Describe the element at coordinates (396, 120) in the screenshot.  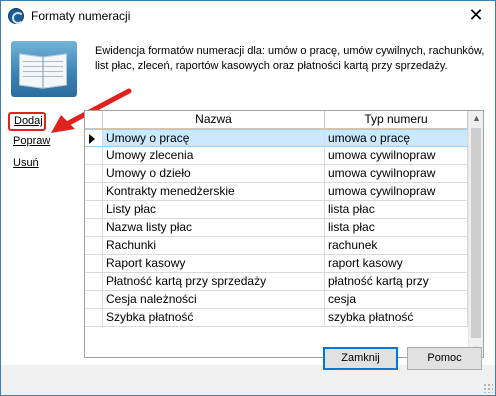
I see `column-header-type: Typ numeru` at that location.